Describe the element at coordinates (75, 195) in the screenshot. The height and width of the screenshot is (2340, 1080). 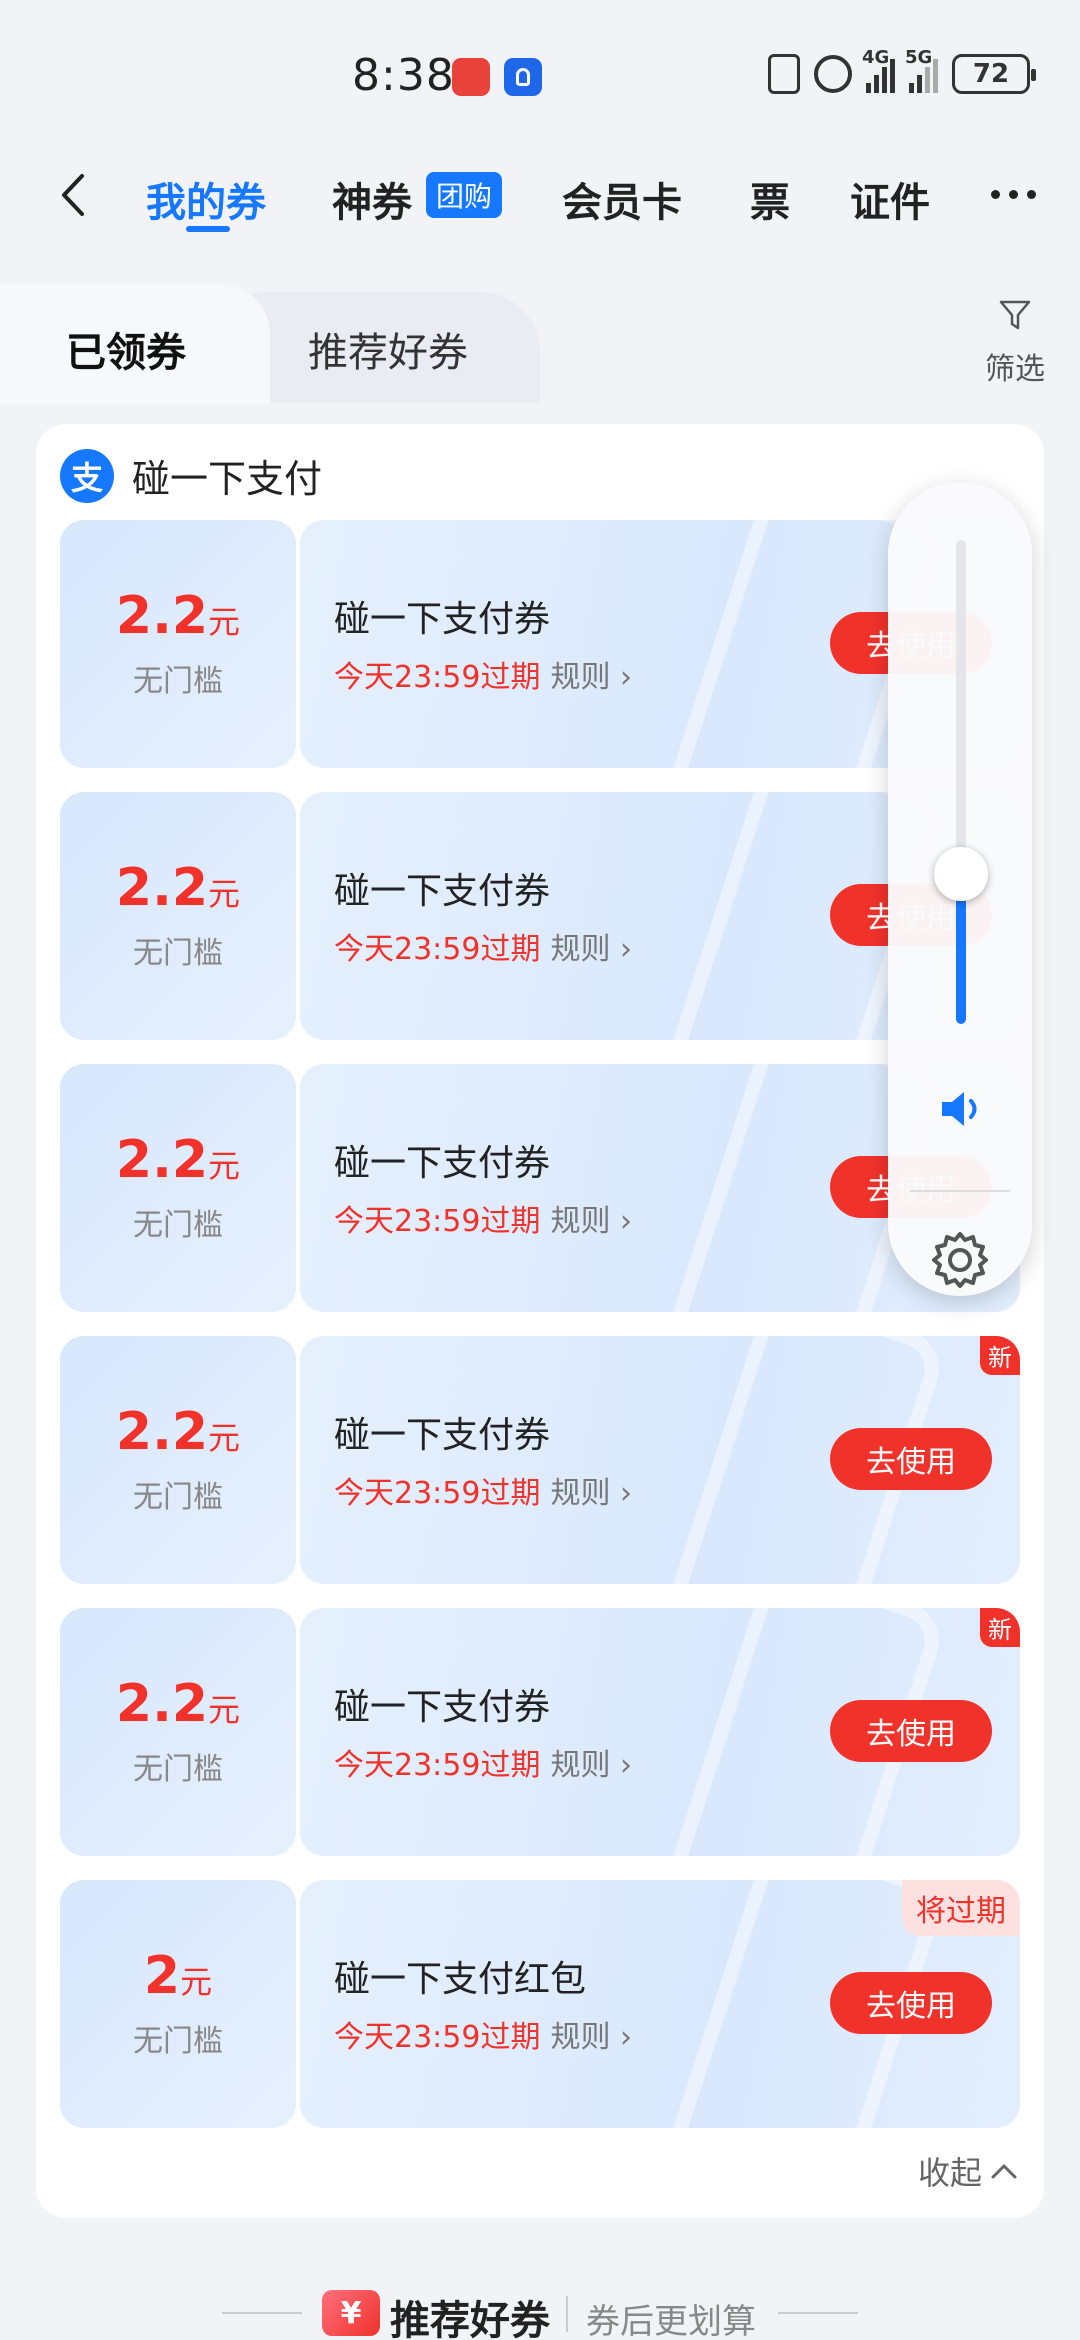
I see `back-arrow-icon` at that location.